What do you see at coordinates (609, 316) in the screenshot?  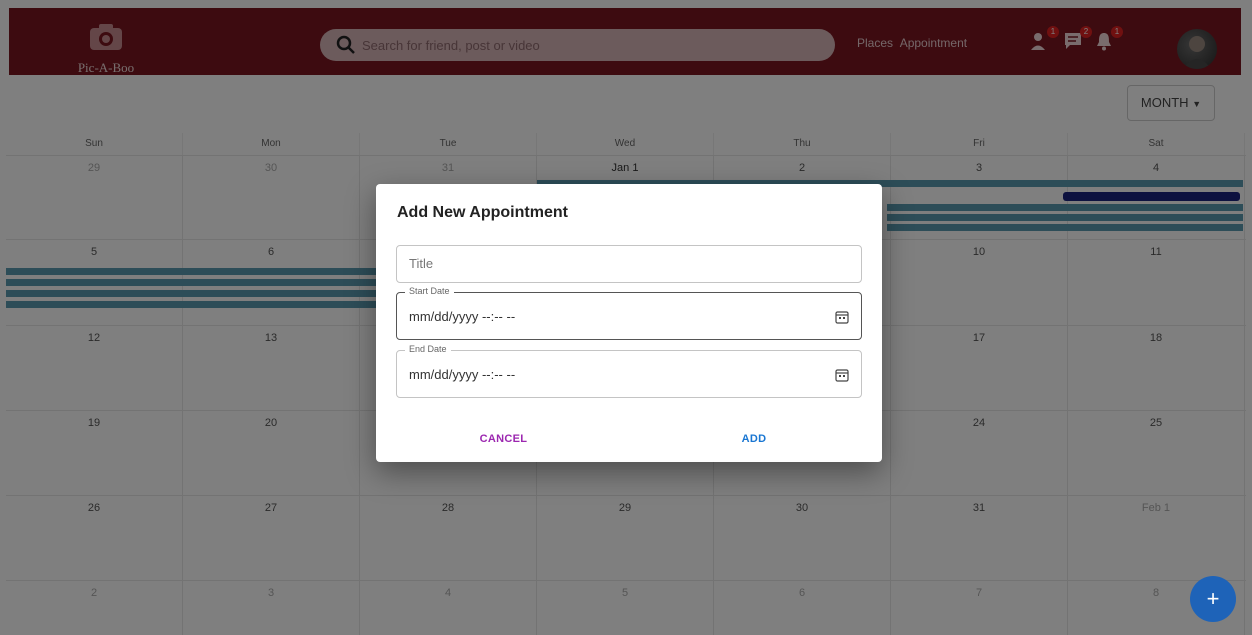 I see `start-date-input` at bounding box center [609, 316].